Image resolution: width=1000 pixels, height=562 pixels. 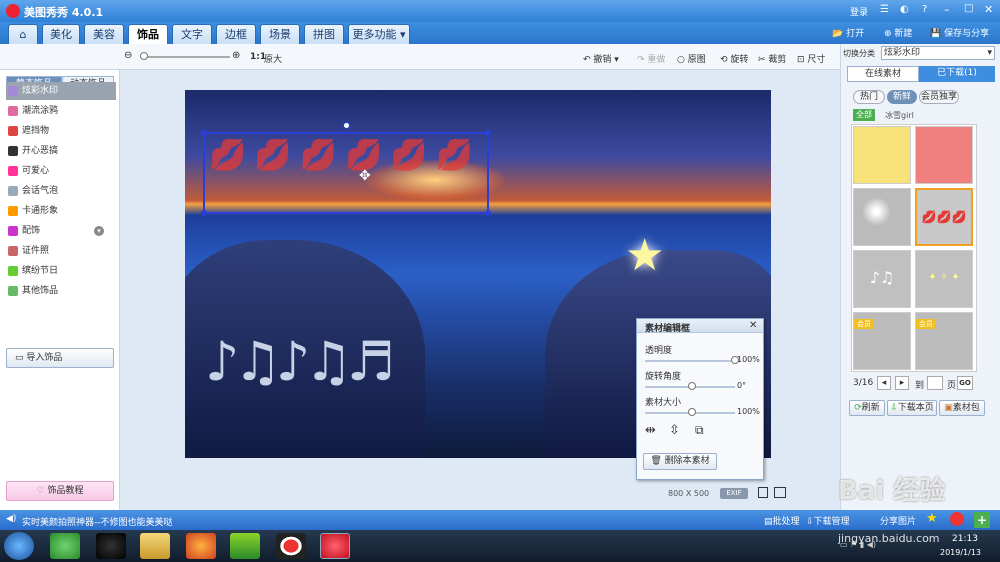 What do you see at coordinates (898, 520) in the screenshot?
I see `share-image-button: 分享图片` at bounding box center [898, 520].